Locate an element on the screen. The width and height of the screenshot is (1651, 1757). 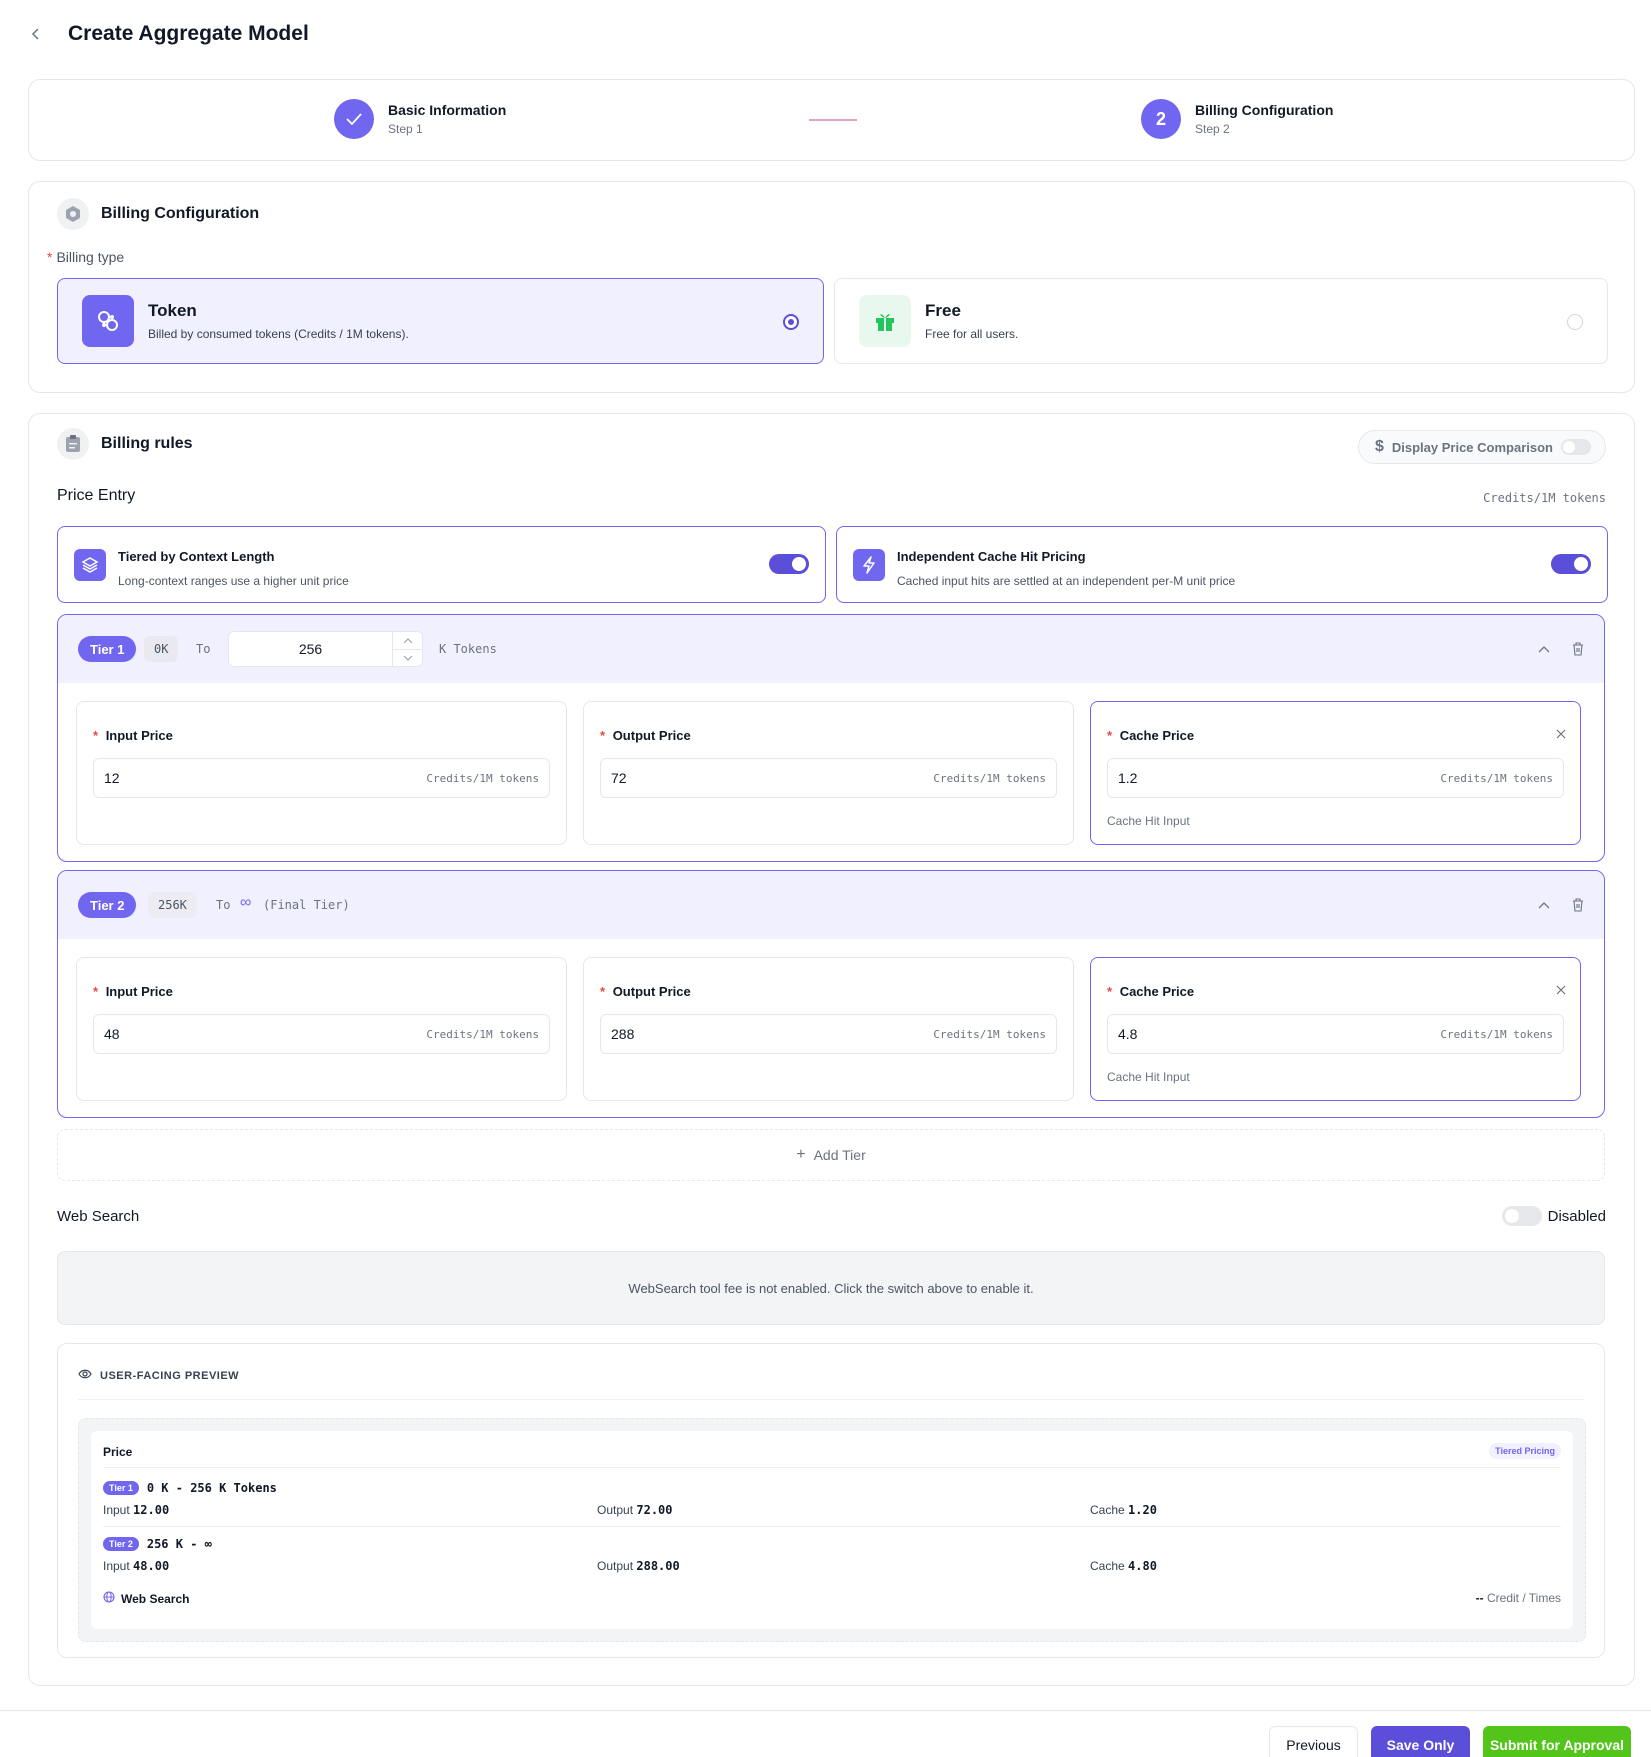
cache-price-value: 4.8 is located at coordinates (1127, 1034).